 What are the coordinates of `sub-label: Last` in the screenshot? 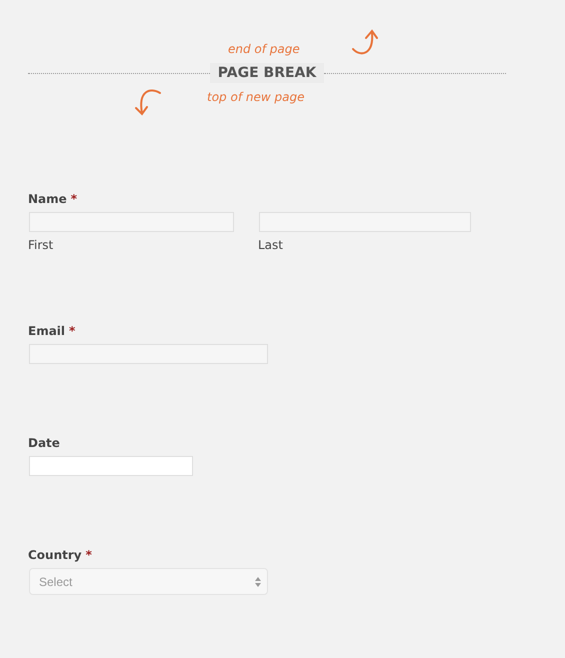 It's located at (271, 245).